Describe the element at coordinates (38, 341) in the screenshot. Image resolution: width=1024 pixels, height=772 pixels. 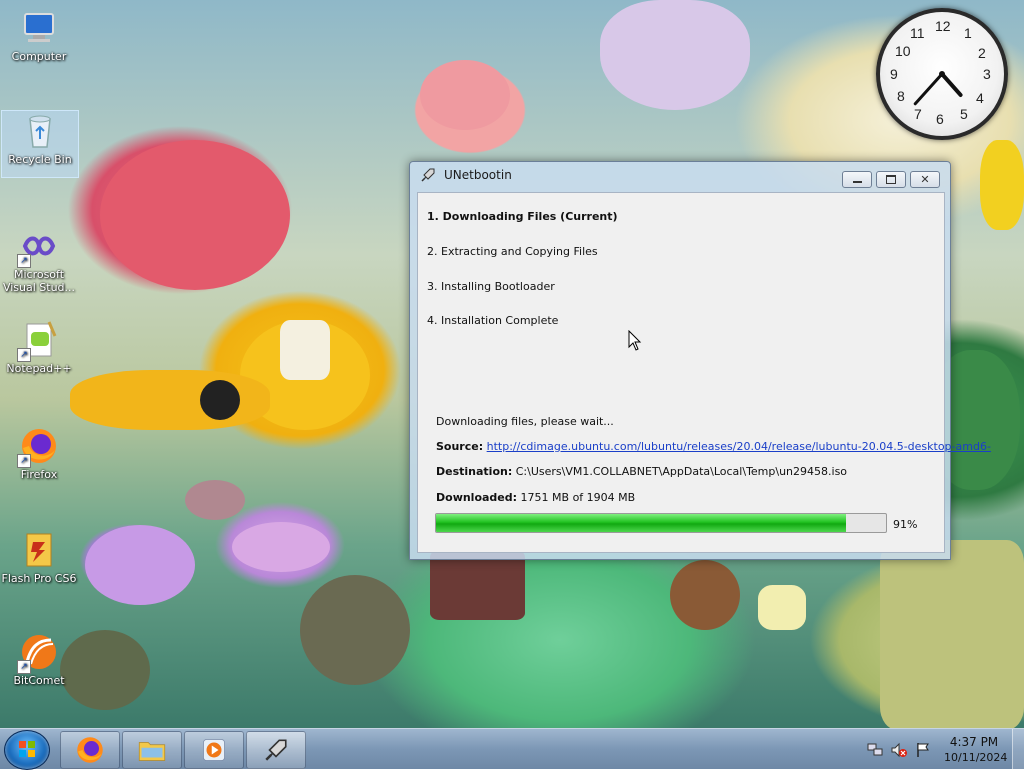
I see `notepad-plus-plus-icon: ↗` at that location.